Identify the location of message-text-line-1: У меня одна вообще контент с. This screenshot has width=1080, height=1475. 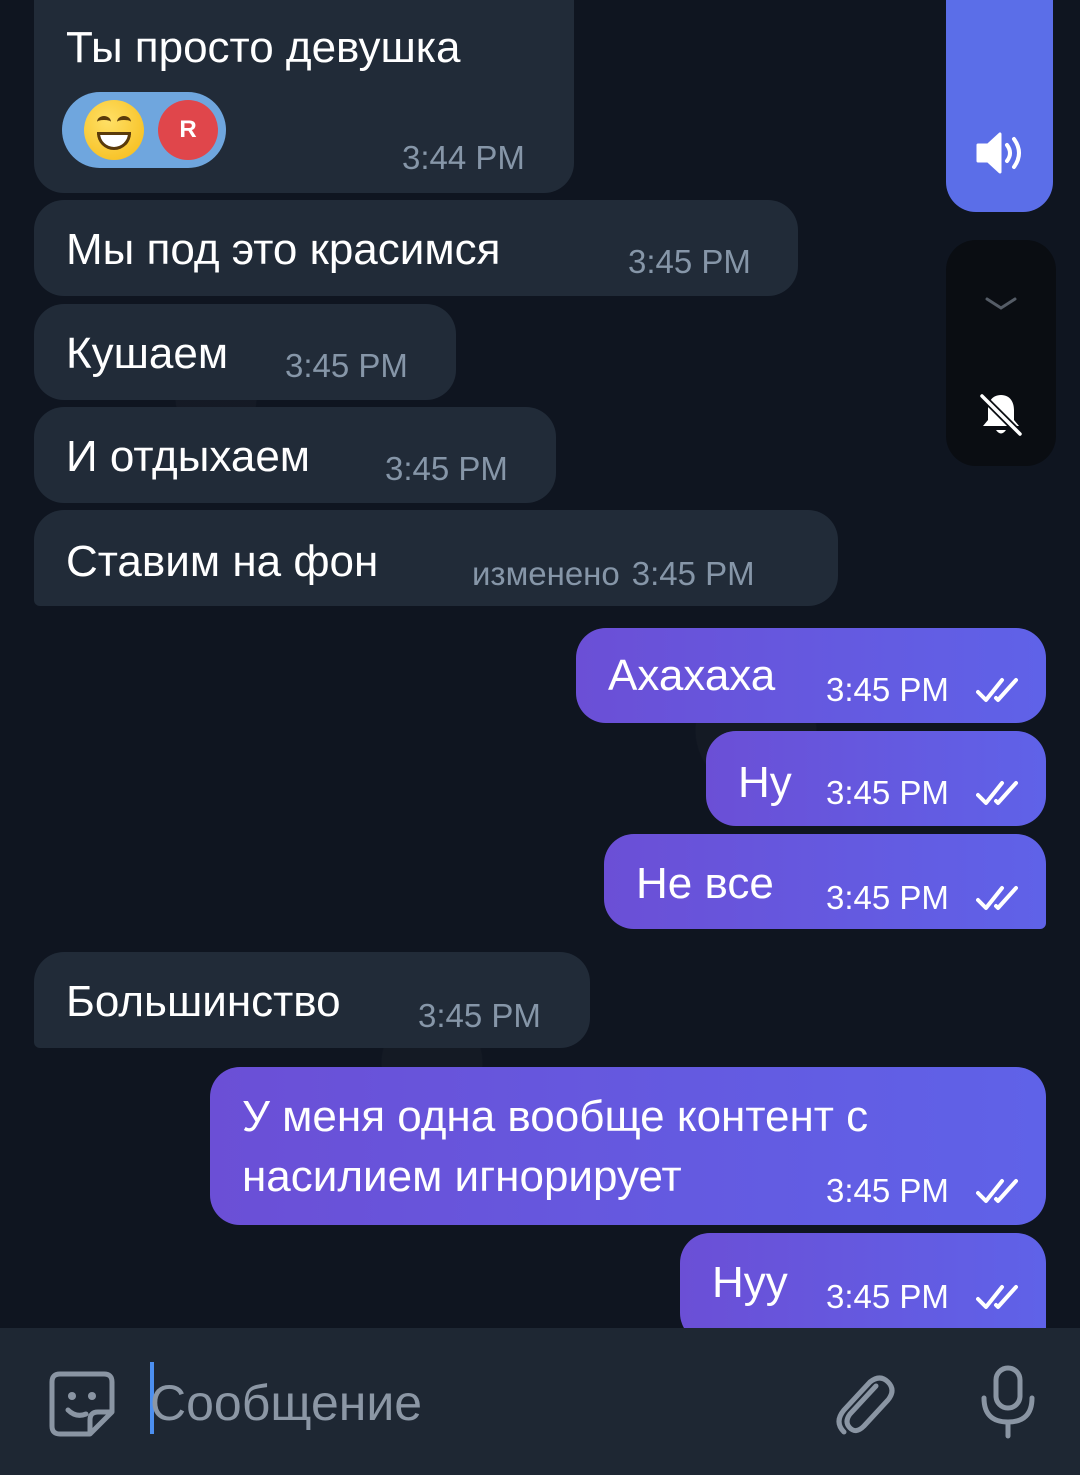
(555, 1116).